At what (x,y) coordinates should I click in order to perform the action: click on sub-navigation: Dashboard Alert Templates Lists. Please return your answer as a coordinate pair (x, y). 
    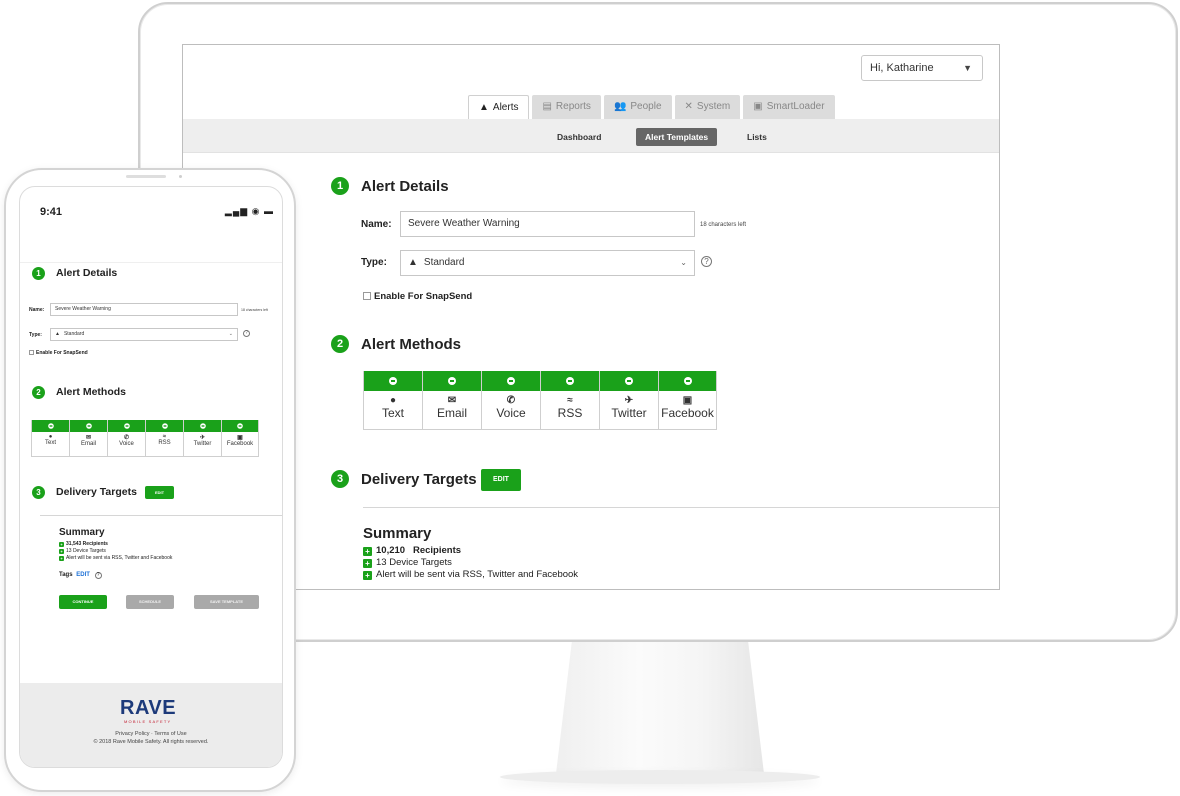
    Looking at the image, I should click on (591, 136).